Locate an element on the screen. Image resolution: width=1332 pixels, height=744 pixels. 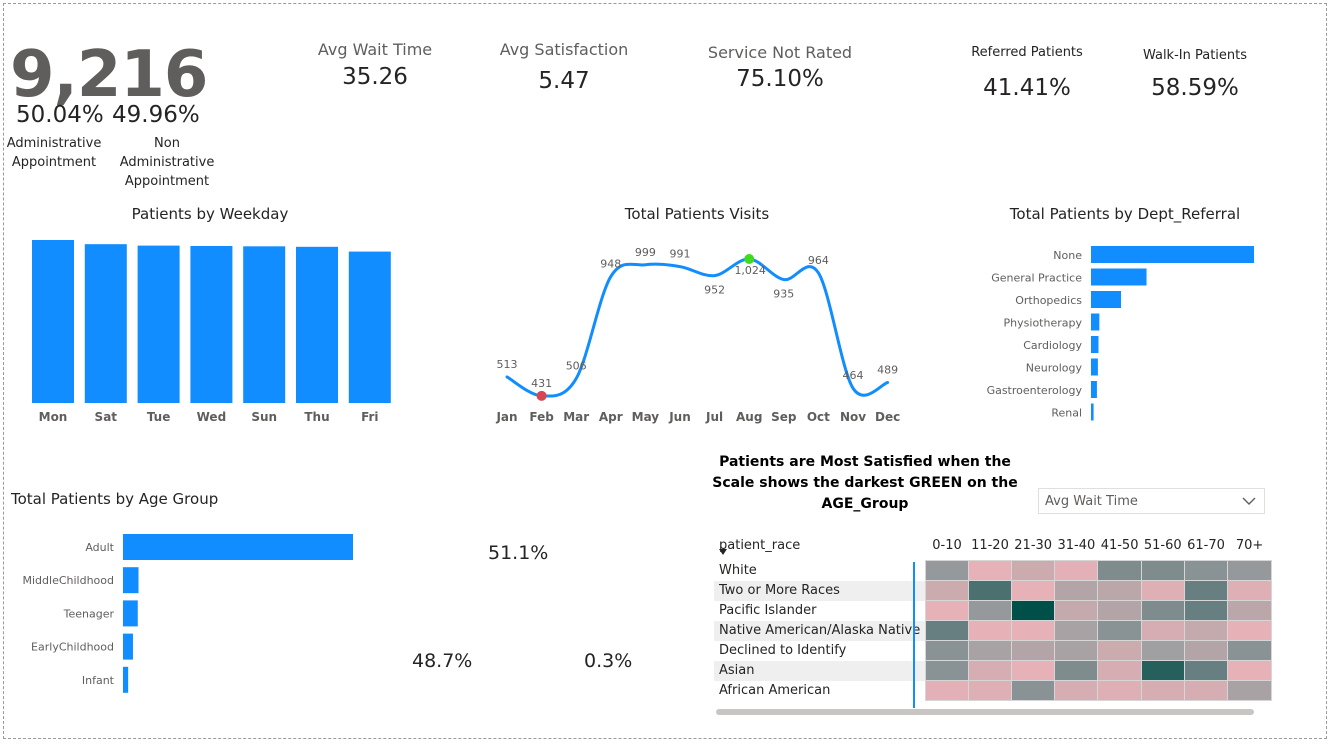
heatmap-column-header: 0-10 is located at coordinates (947, 545).